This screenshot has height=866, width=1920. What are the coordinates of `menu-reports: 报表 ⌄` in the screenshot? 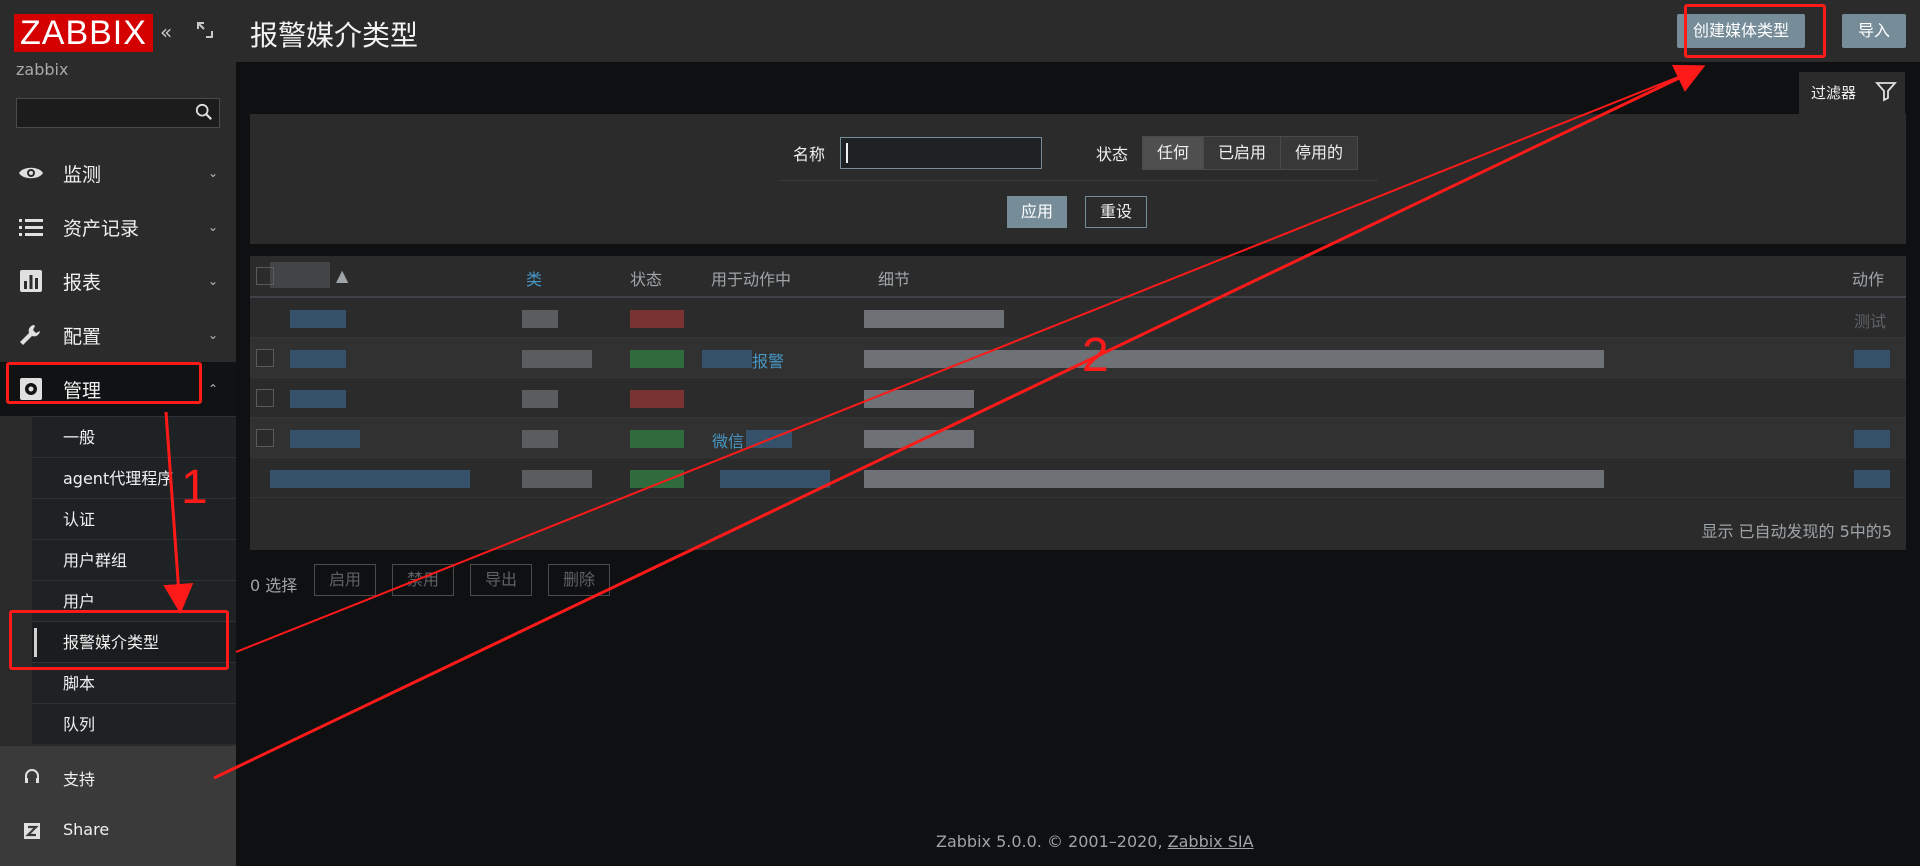 It's located at (118, 281).